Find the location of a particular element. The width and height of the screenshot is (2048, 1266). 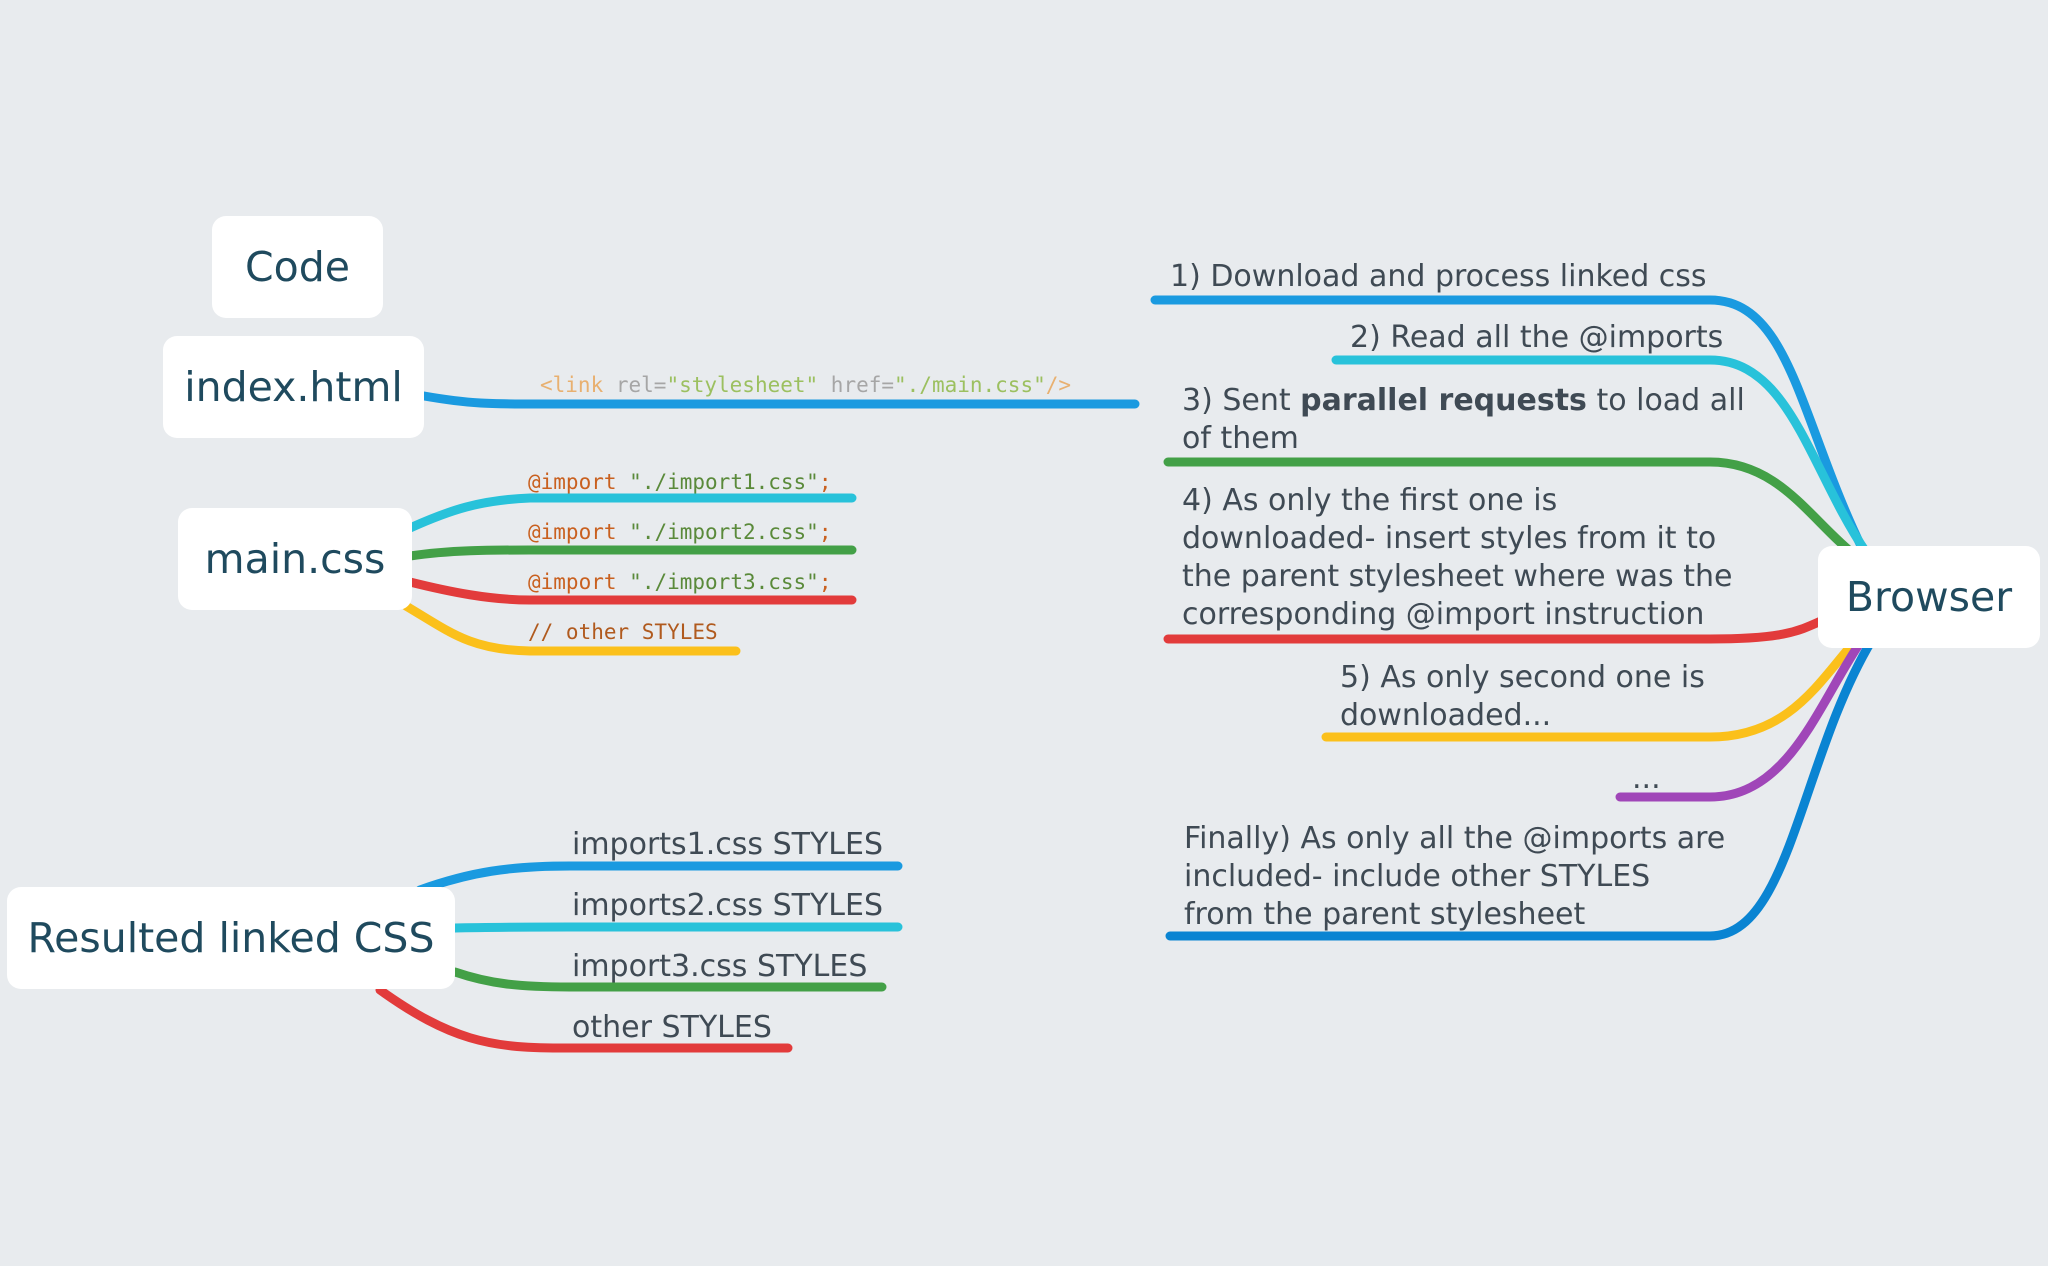

import-line-2: @import "./import2.css"; is located at coordinates (679, 532).